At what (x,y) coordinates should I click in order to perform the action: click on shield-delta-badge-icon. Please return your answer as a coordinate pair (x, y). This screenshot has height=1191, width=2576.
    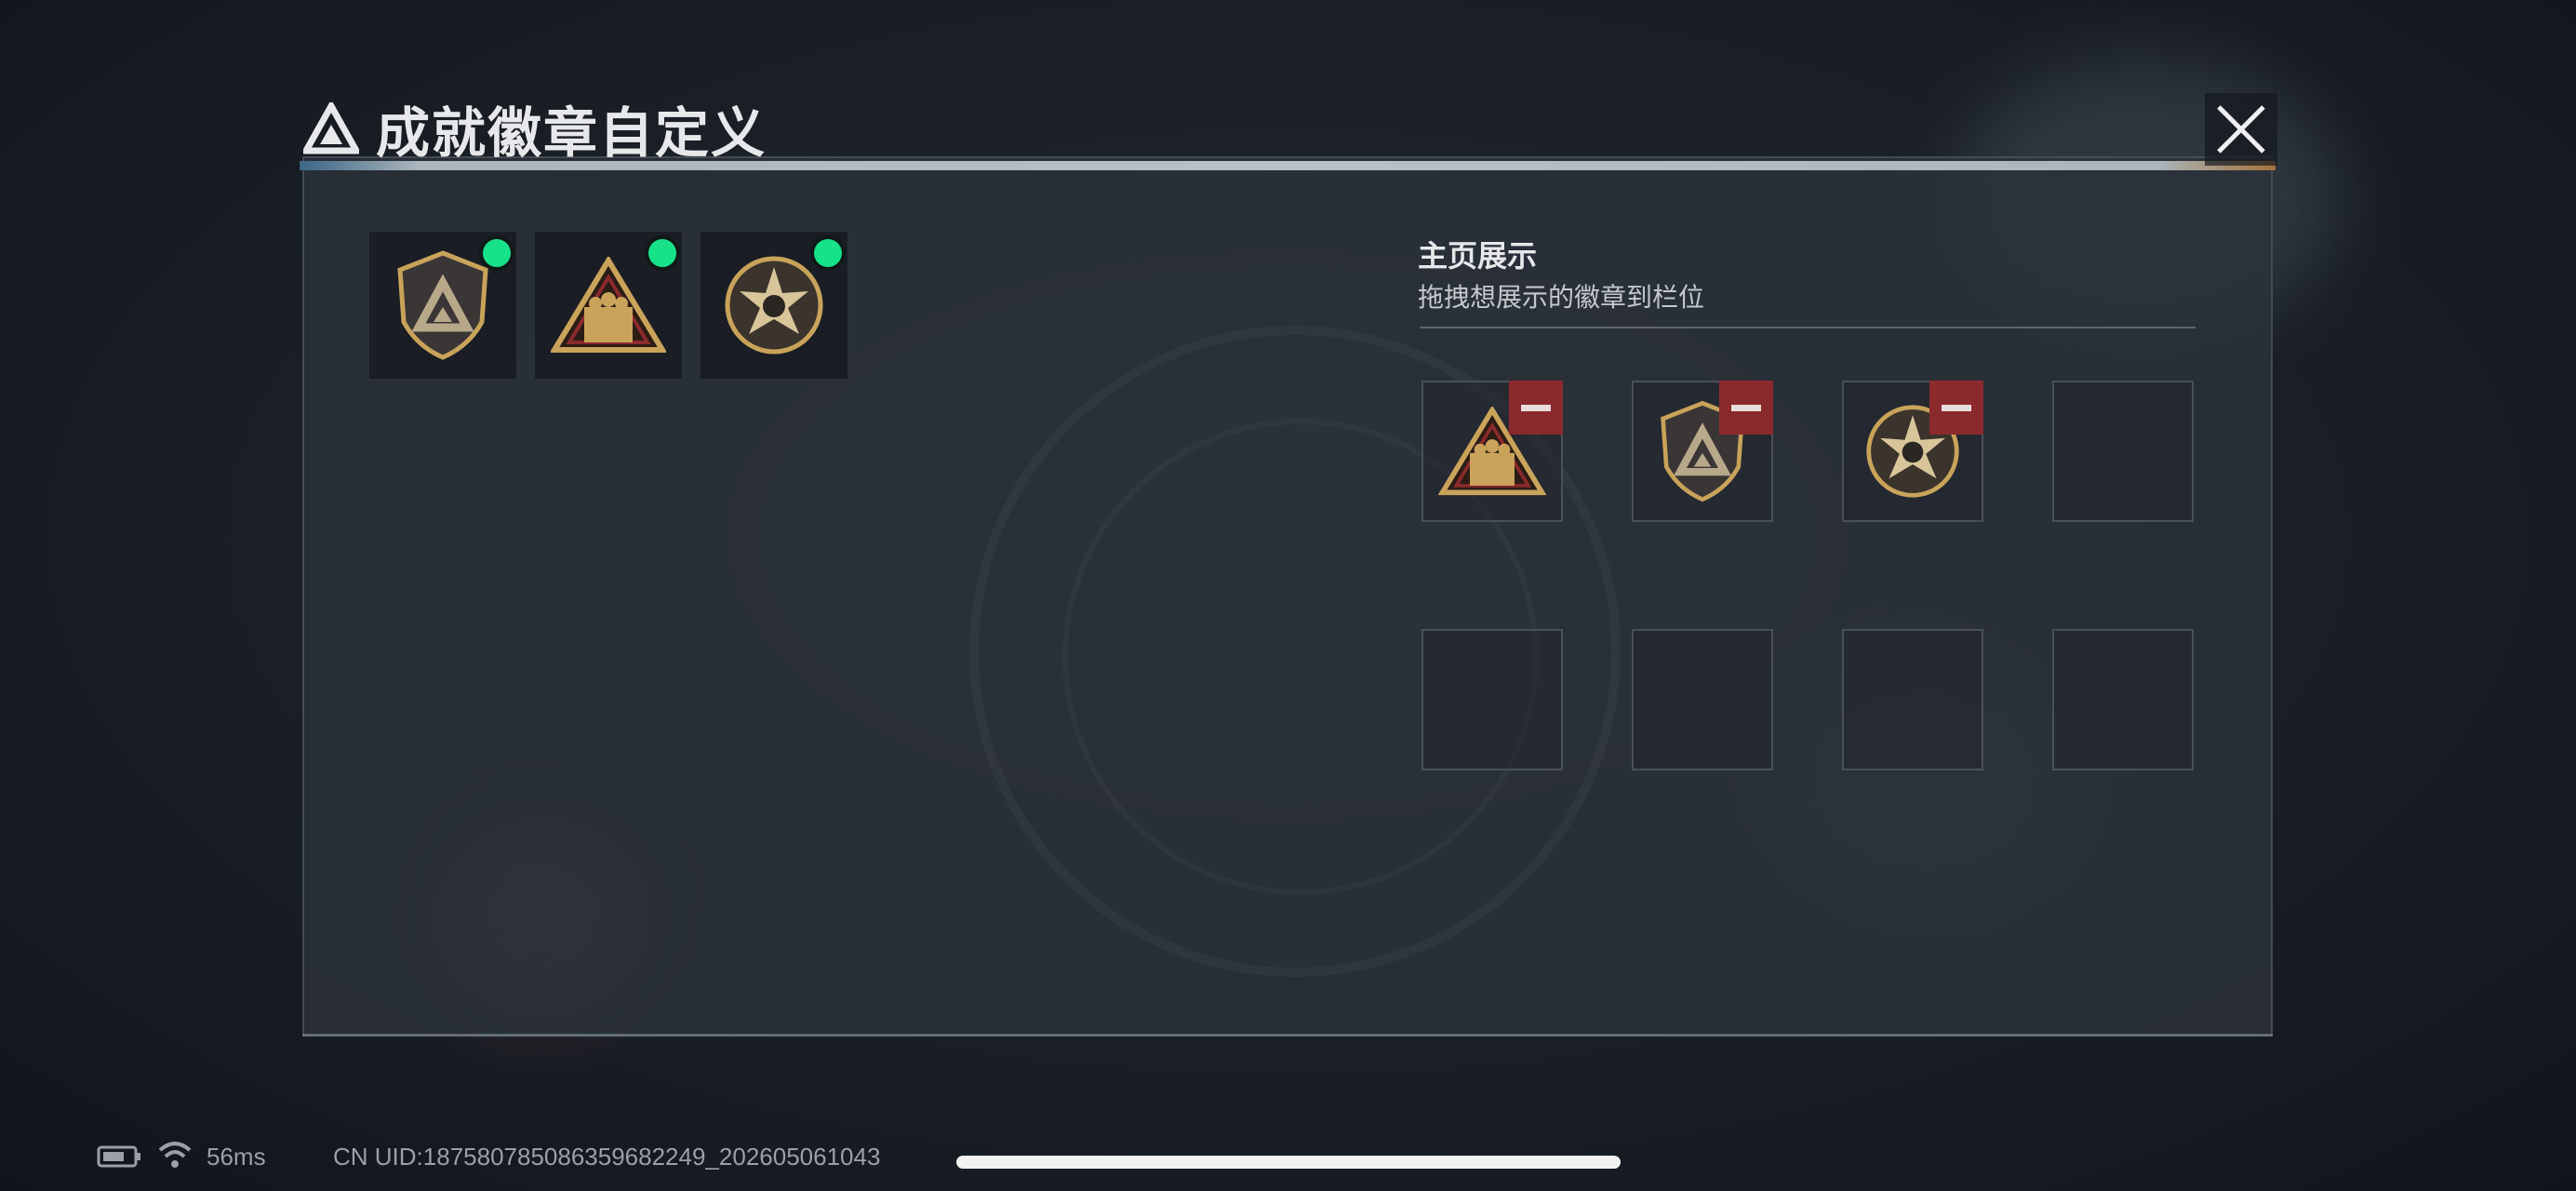
    Looking at the image, I should click on (442, 305).